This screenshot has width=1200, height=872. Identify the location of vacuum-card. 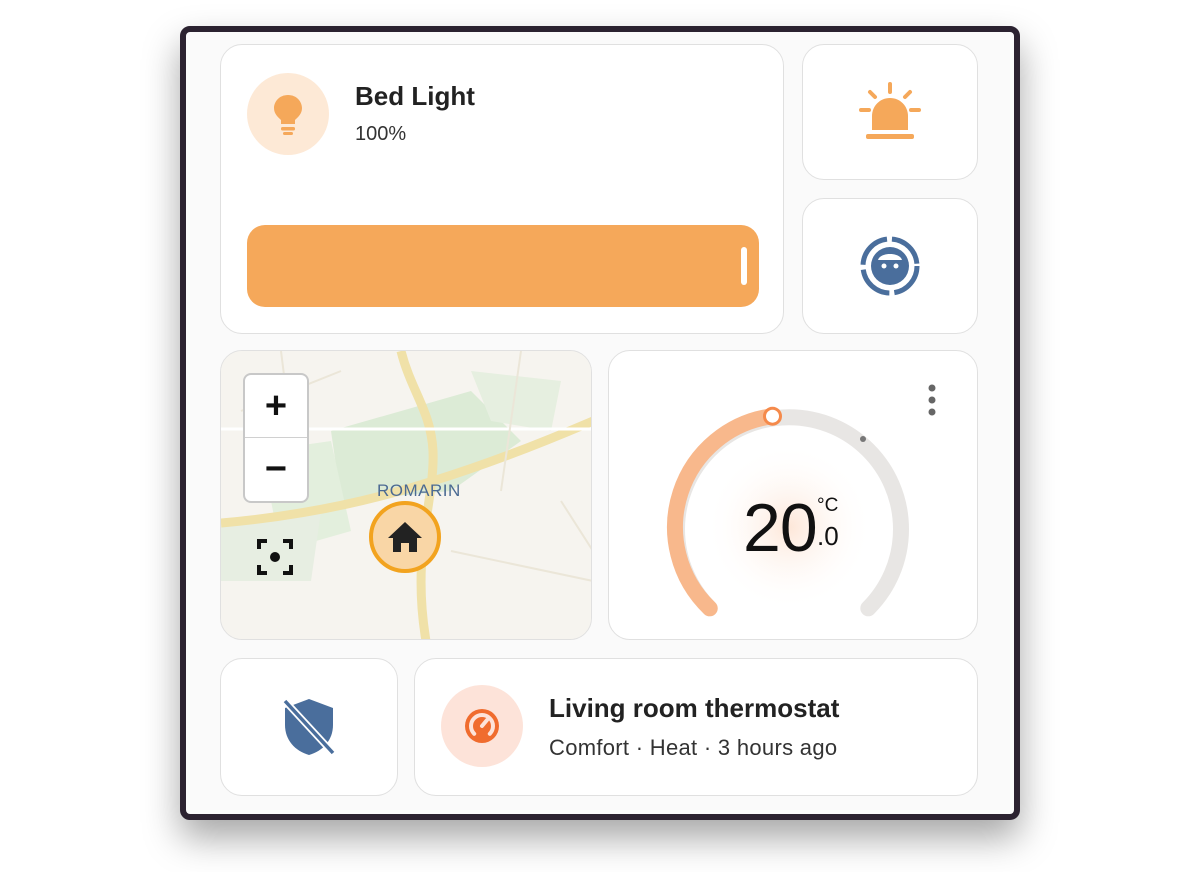
(890, 266).